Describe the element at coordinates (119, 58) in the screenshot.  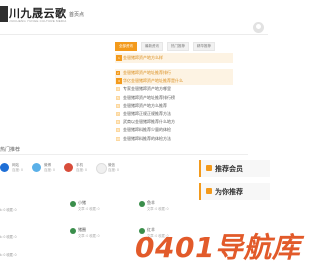
I see `rank-badge: 1` at that location.